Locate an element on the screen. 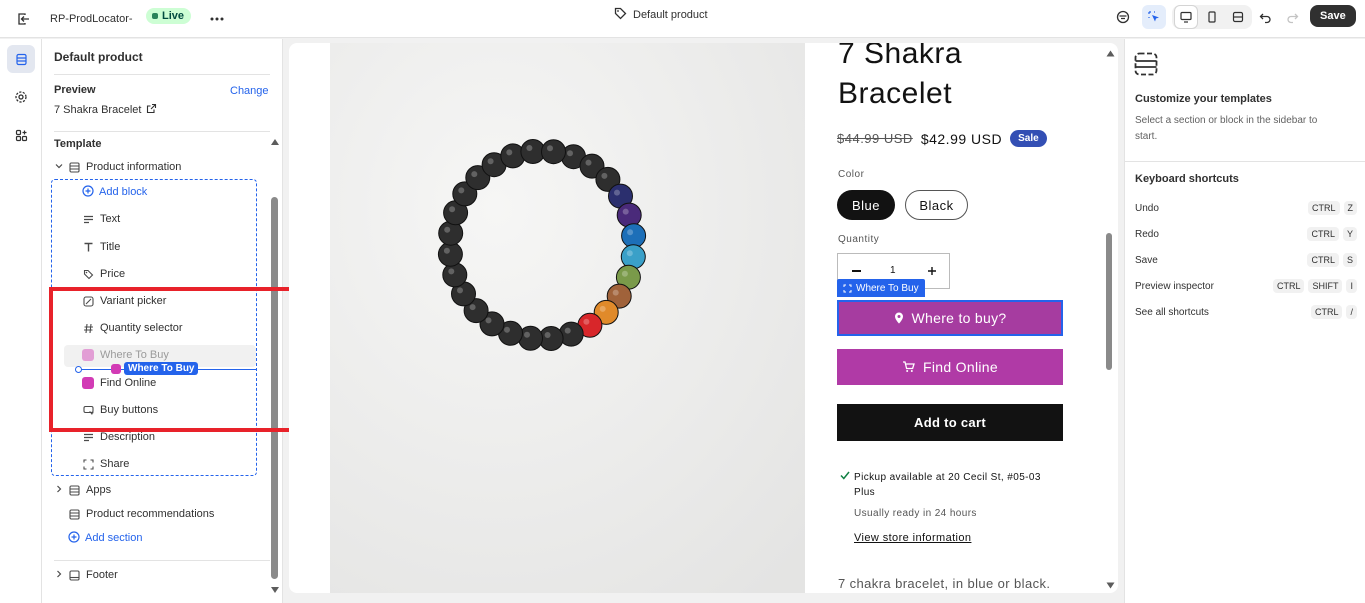  chevron-down-icon is located at coordinates (59, 167).